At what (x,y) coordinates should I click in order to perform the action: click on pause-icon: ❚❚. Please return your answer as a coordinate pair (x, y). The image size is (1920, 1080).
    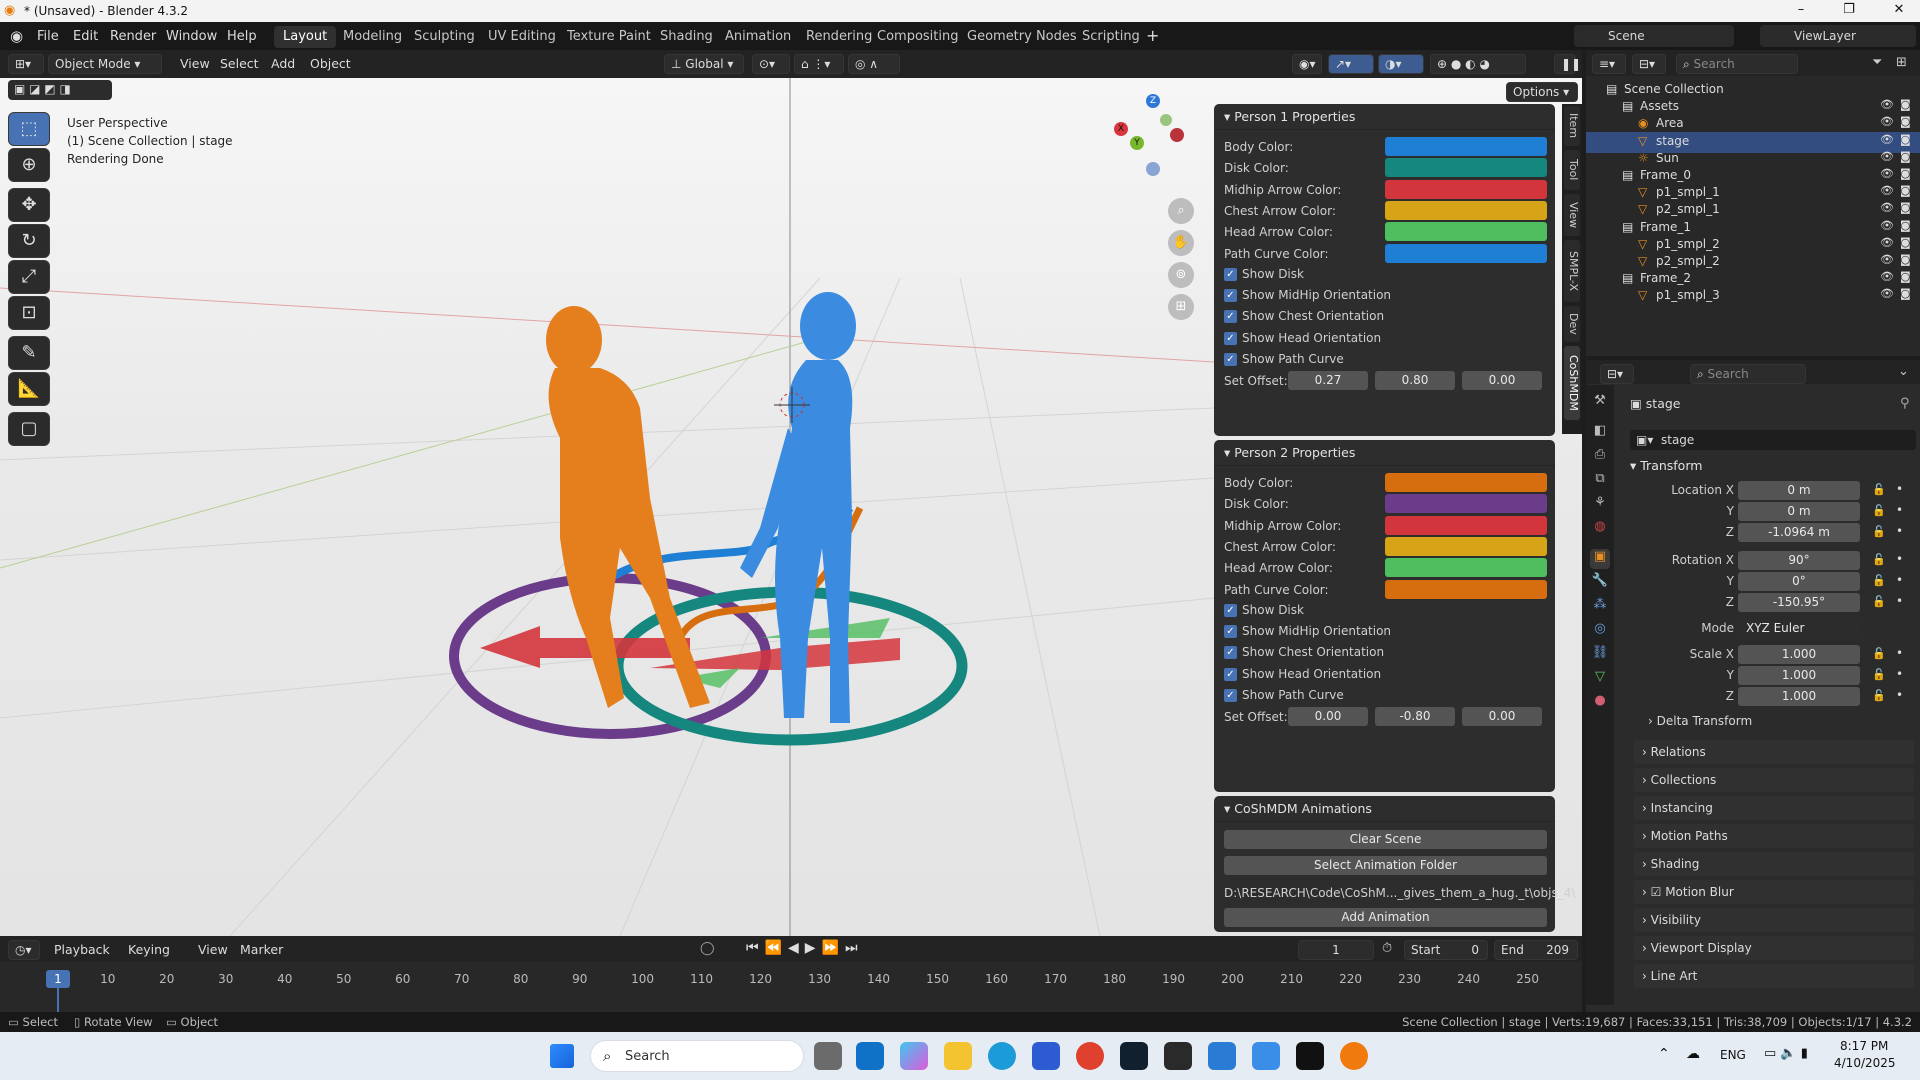
    Looking at the image, I should click on (1567, 64).